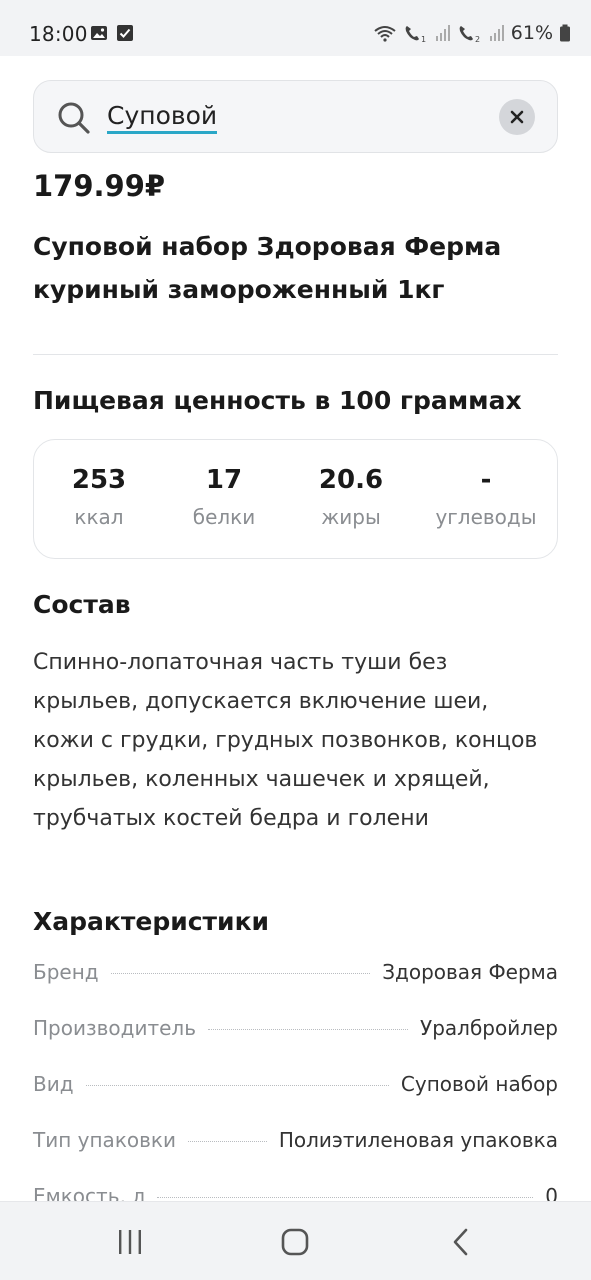  Describe the element at coordinates (125, 33) in the screenshot. I see `check-square-icon` at that location.